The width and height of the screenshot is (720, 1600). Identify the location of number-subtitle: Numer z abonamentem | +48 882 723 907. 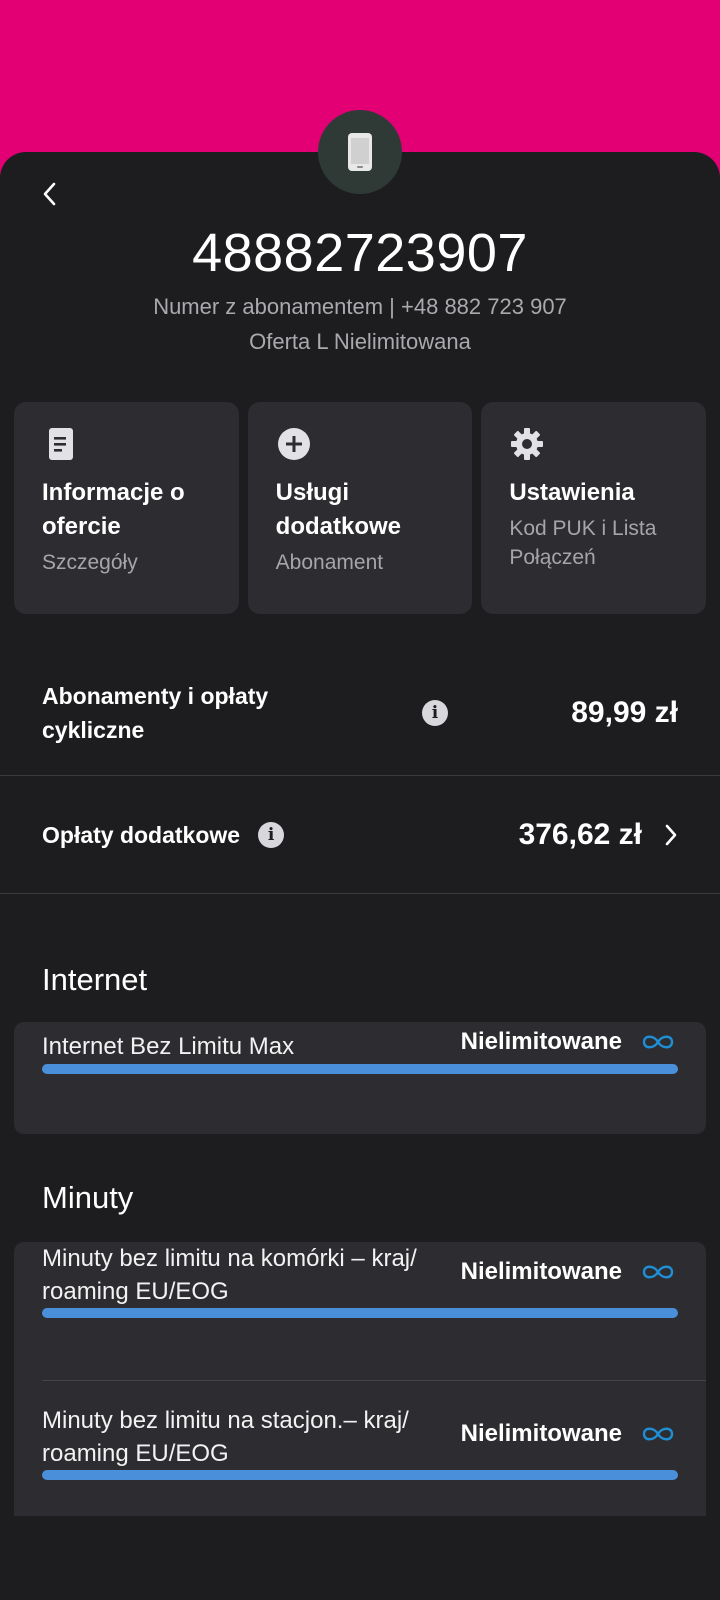
(360, 306).